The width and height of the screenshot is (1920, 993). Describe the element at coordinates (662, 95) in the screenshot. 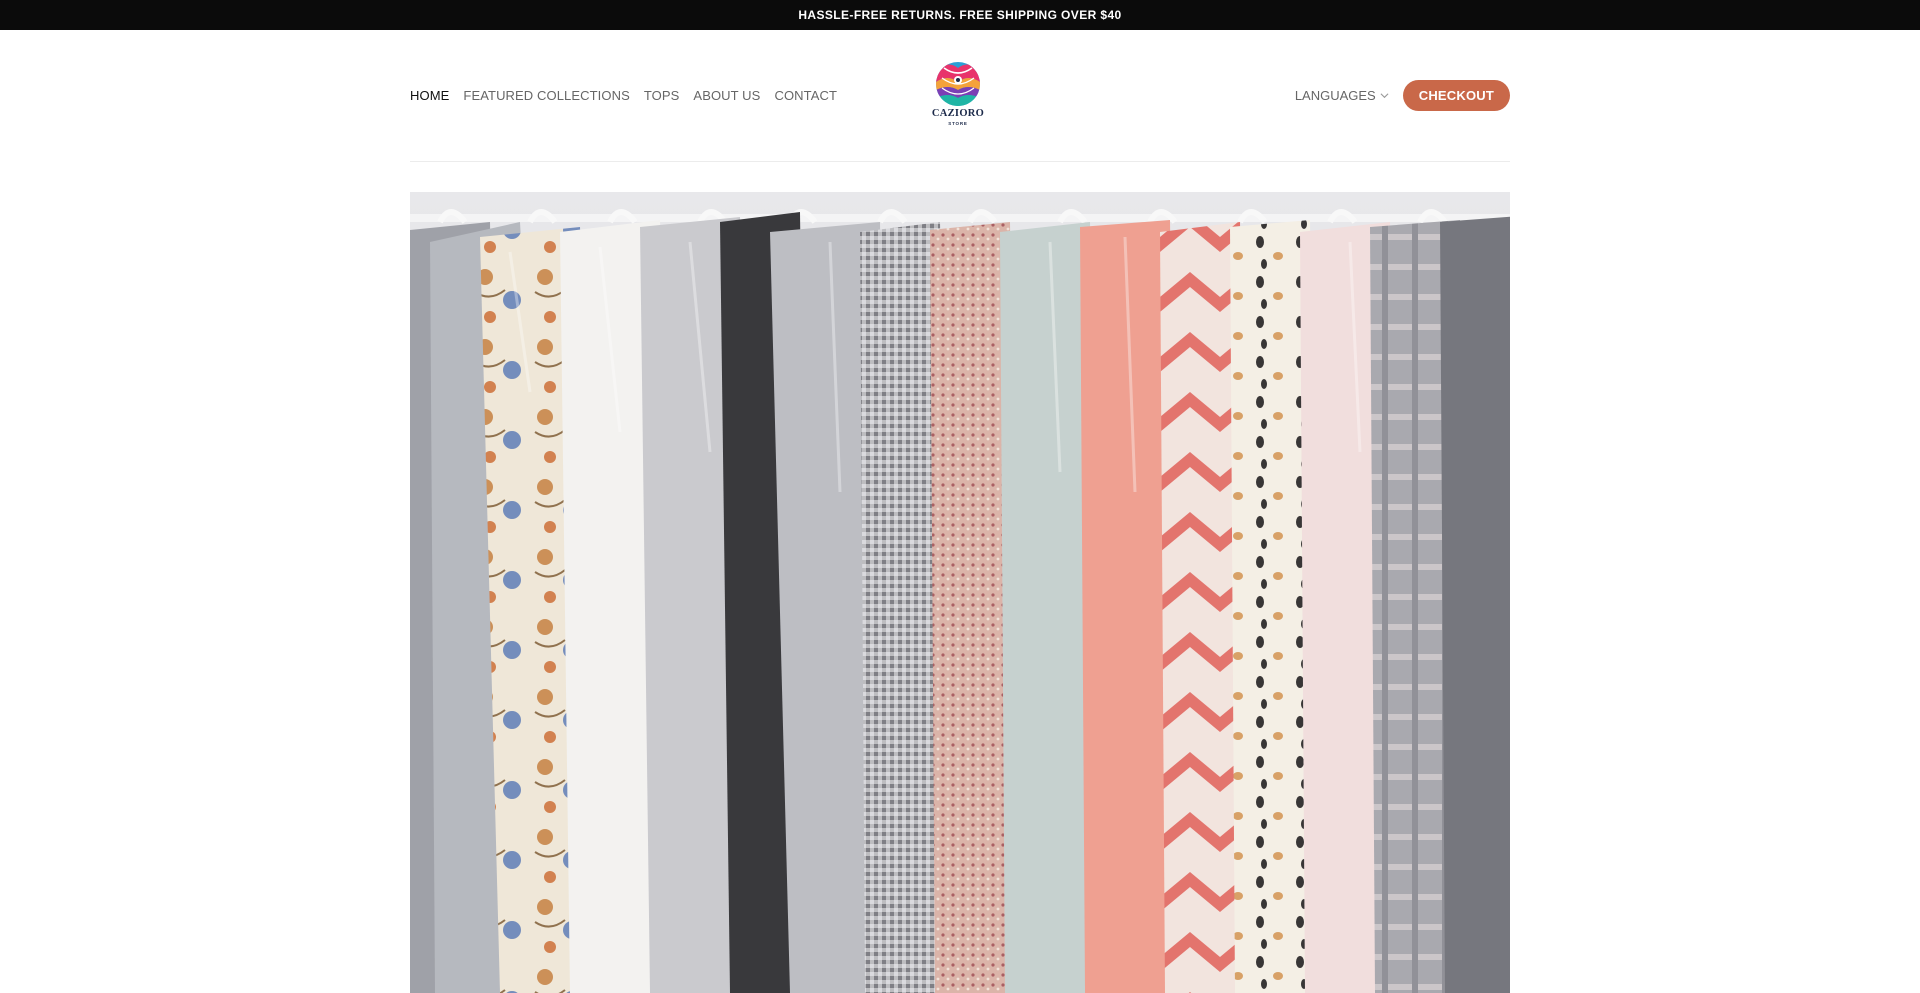

I see `nav-item-tops: TOPS` at that location.